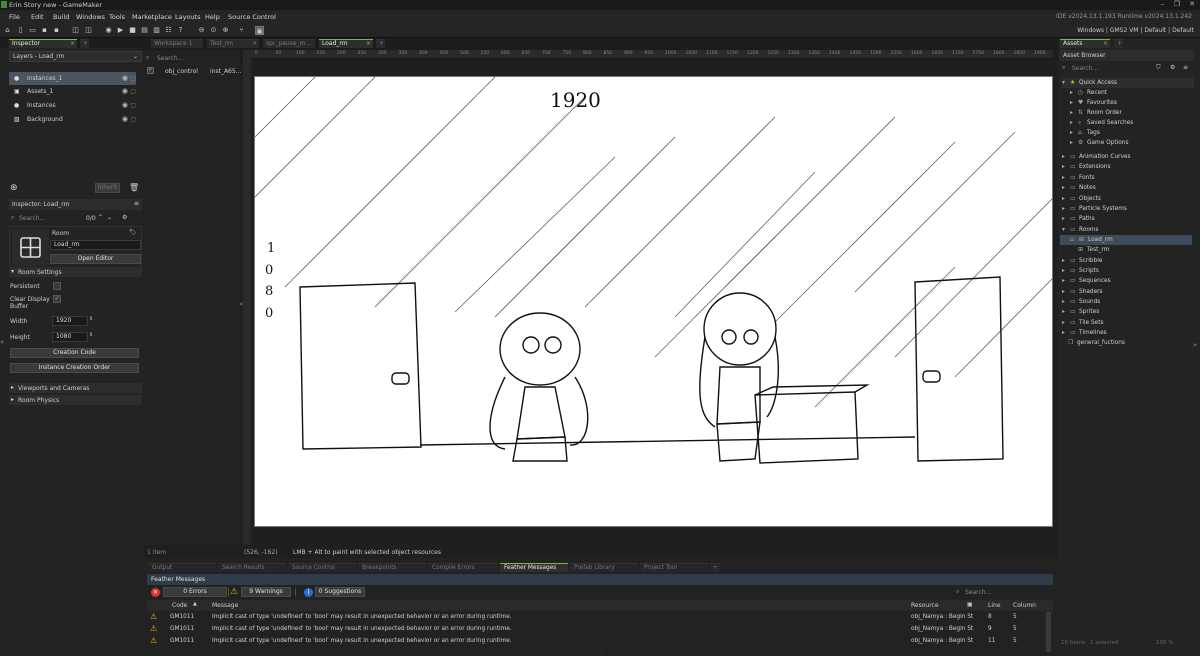  I want to click on clear-display-checkbox: ✓, so click(57, 299).